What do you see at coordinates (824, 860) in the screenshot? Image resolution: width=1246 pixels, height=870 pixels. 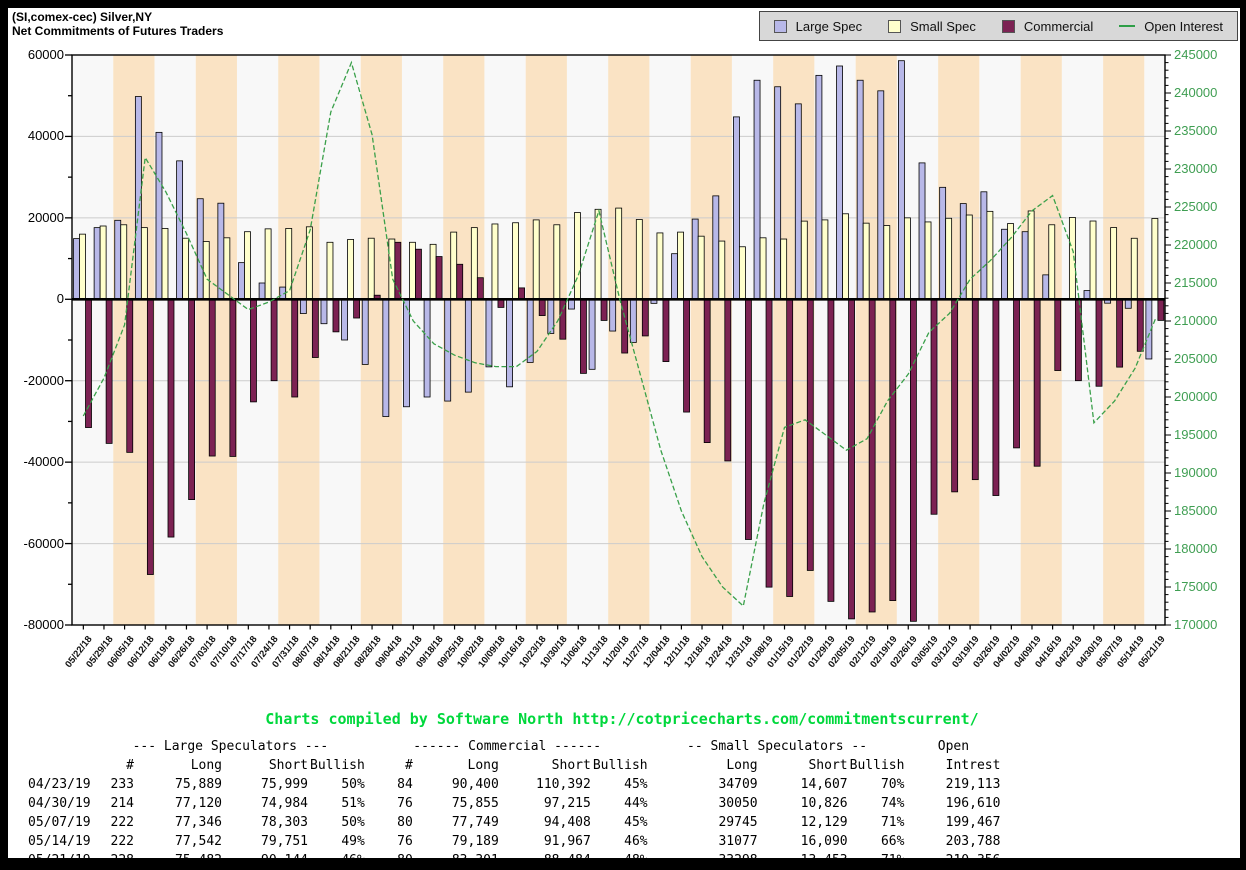 I see `table-cell: 13,453` at bounding box center [824, 860].